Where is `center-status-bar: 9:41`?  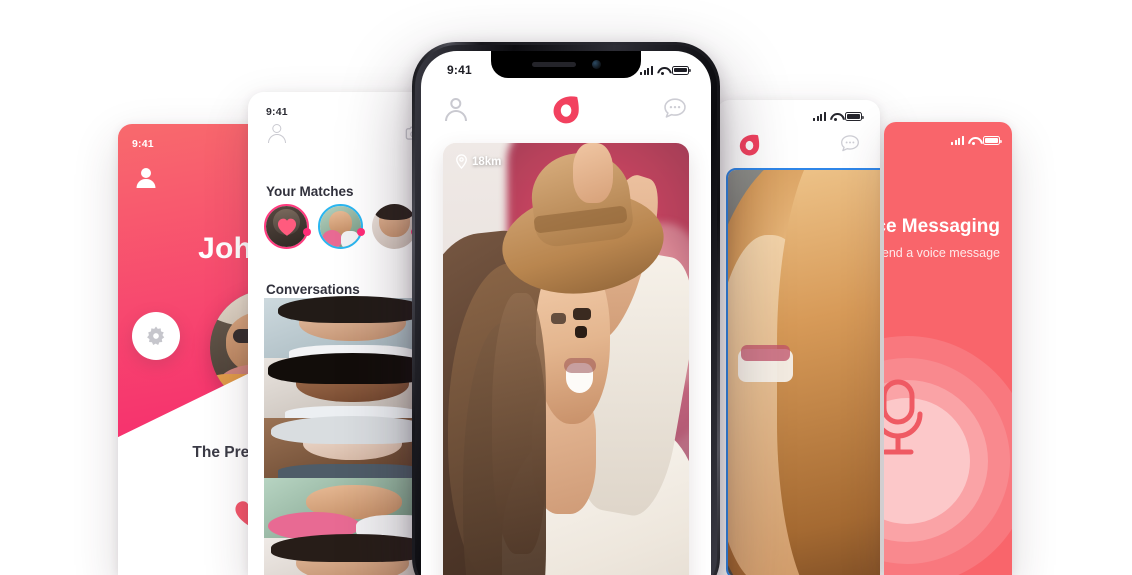
center-status-bar: 9:41 is located at coordinates (569, 70).